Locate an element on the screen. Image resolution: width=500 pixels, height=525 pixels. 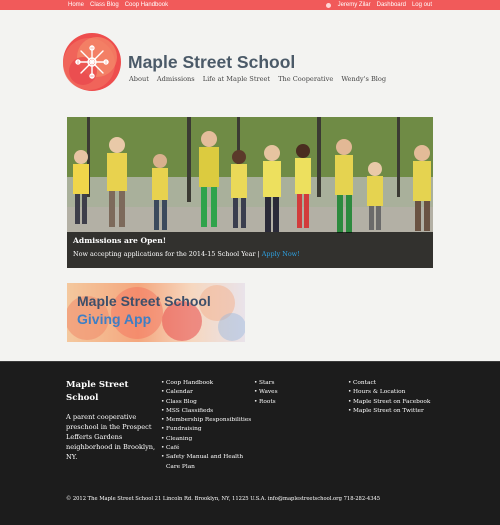
footer-link-hours-location: Hours & Location is located at coordinates (398, 393).